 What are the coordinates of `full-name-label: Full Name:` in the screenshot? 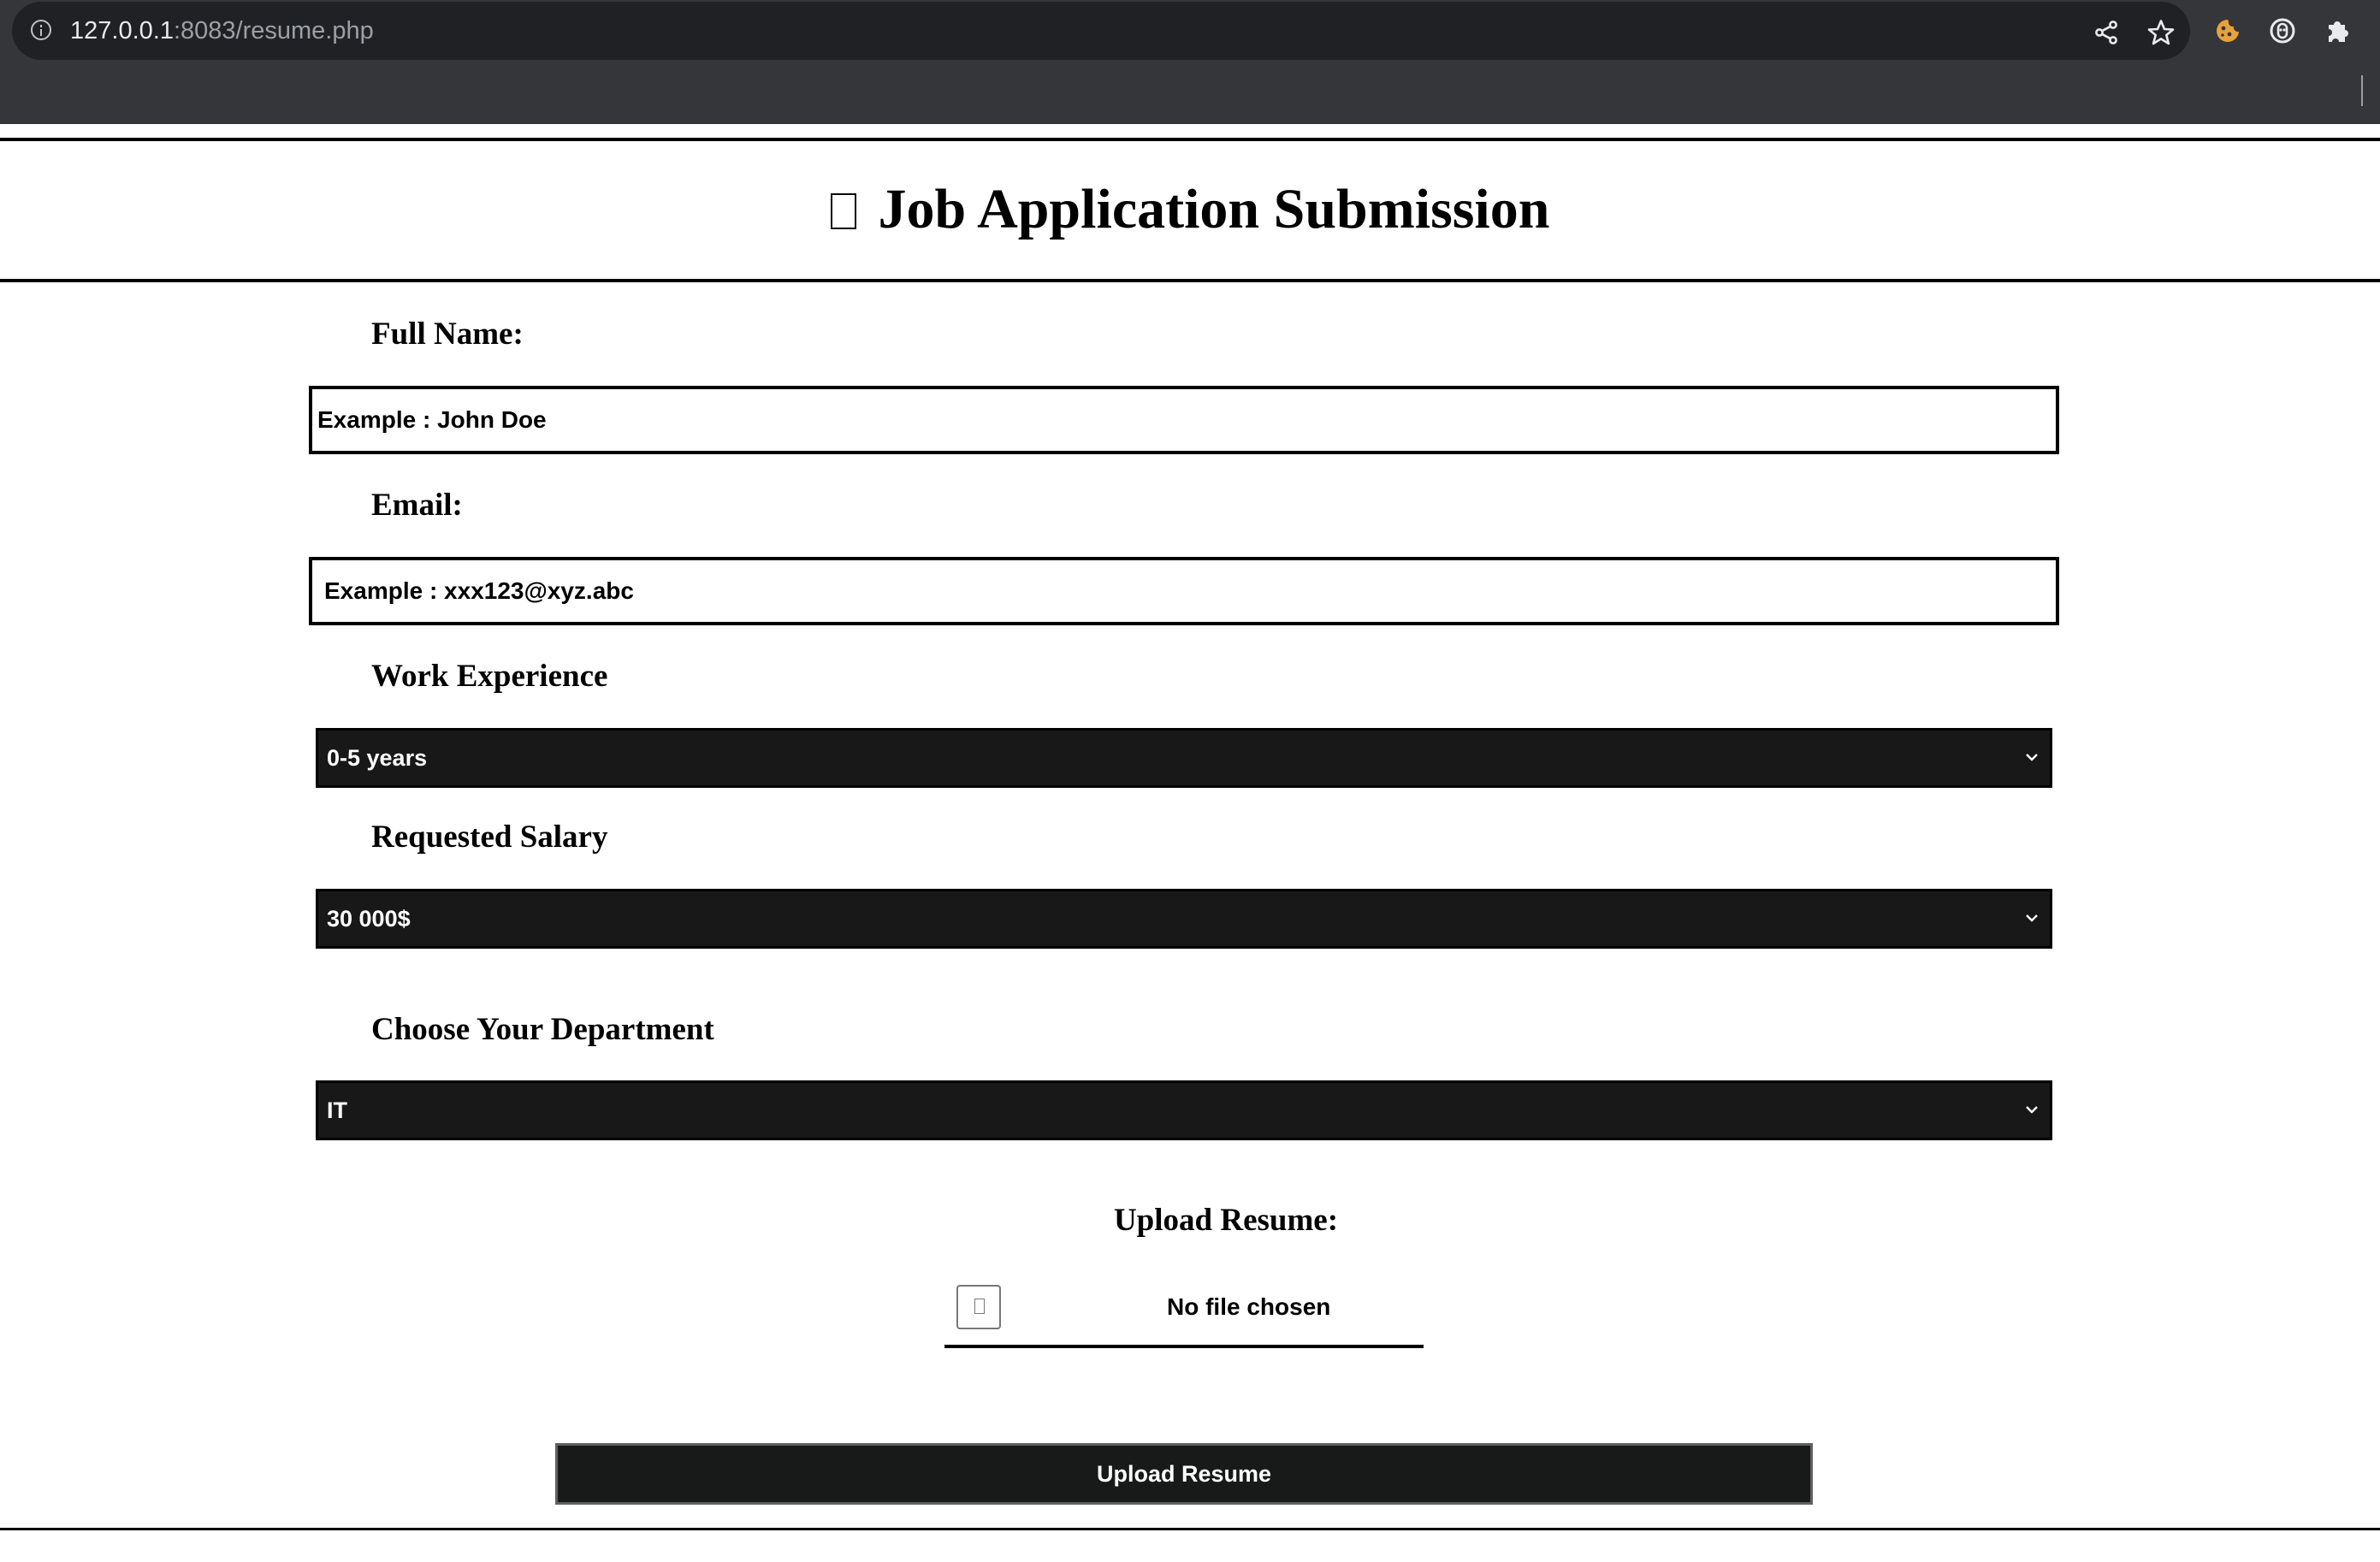 It's located at (448, 334).